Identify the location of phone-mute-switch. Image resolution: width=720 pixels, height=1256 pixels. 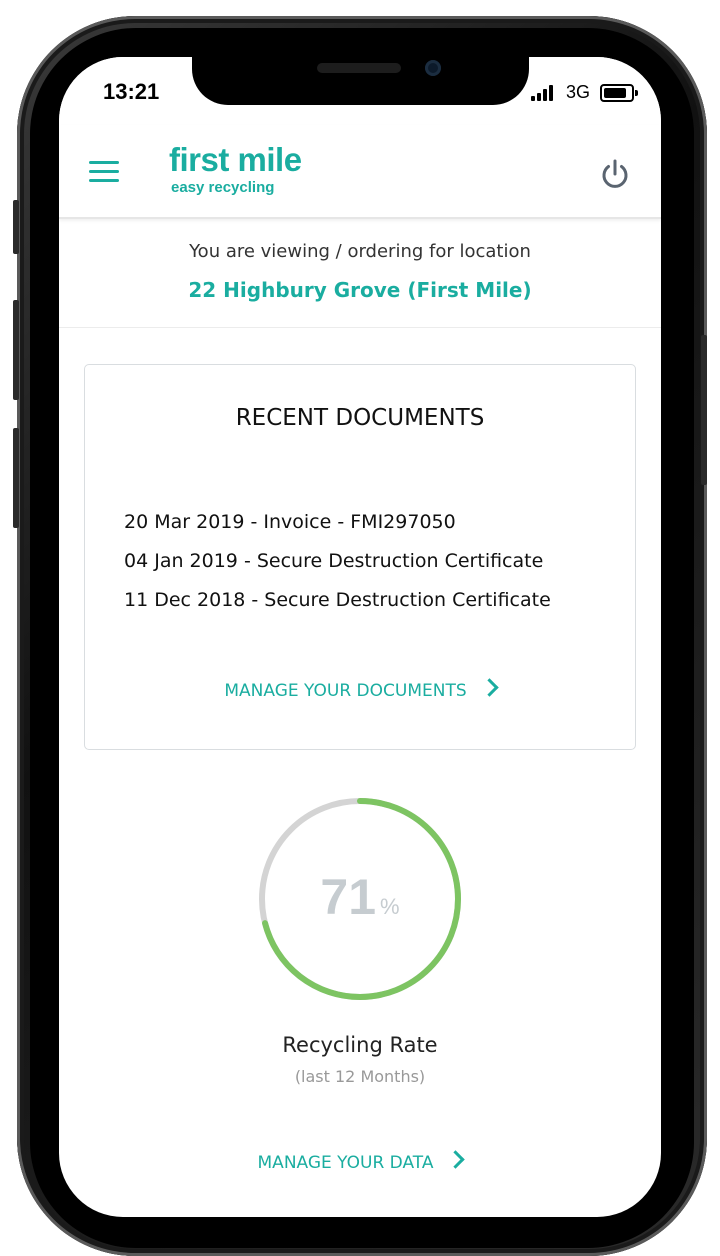
(16, 227).